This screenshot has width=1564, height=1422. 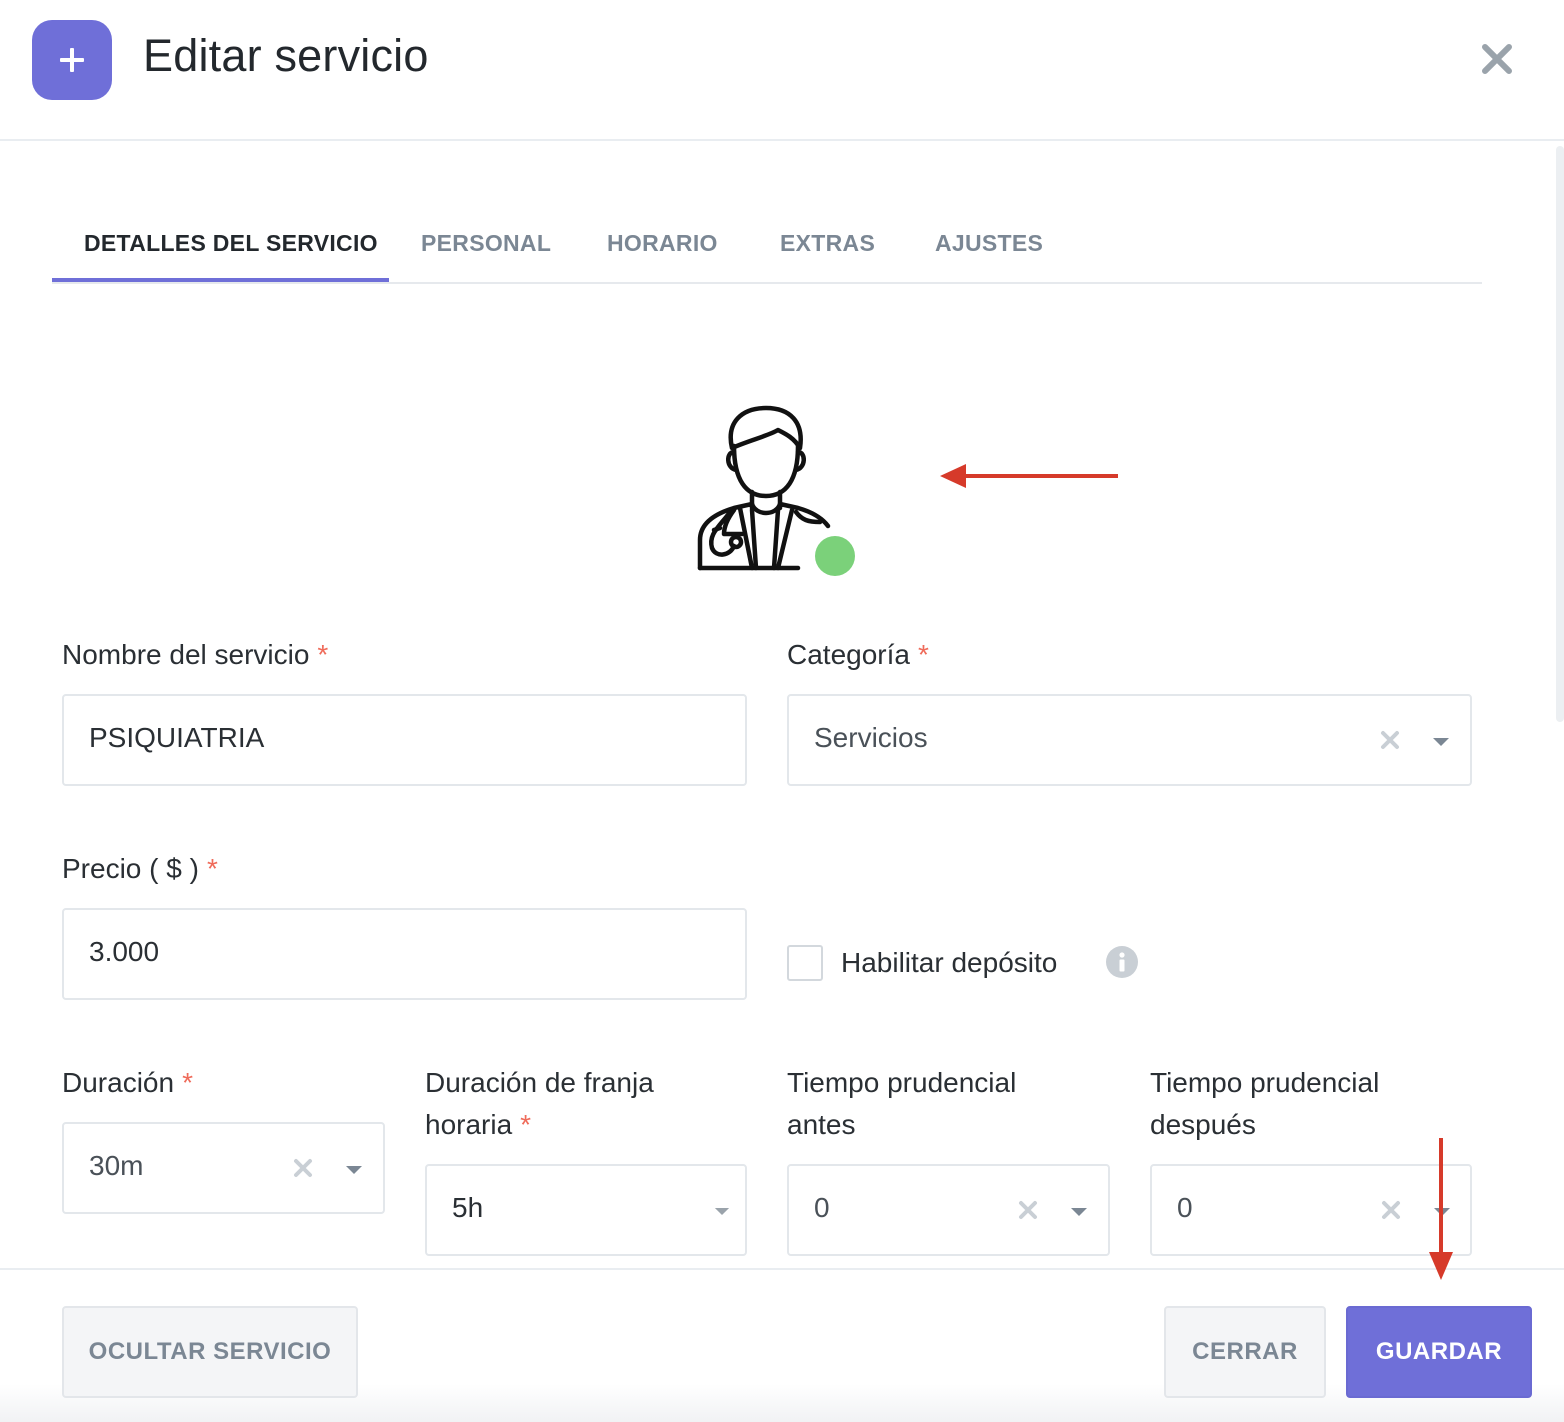 What do you see at coordinates (805, 963) in the screenshot?
I see `deposit-checkbox` at bounding box center [805, 963].